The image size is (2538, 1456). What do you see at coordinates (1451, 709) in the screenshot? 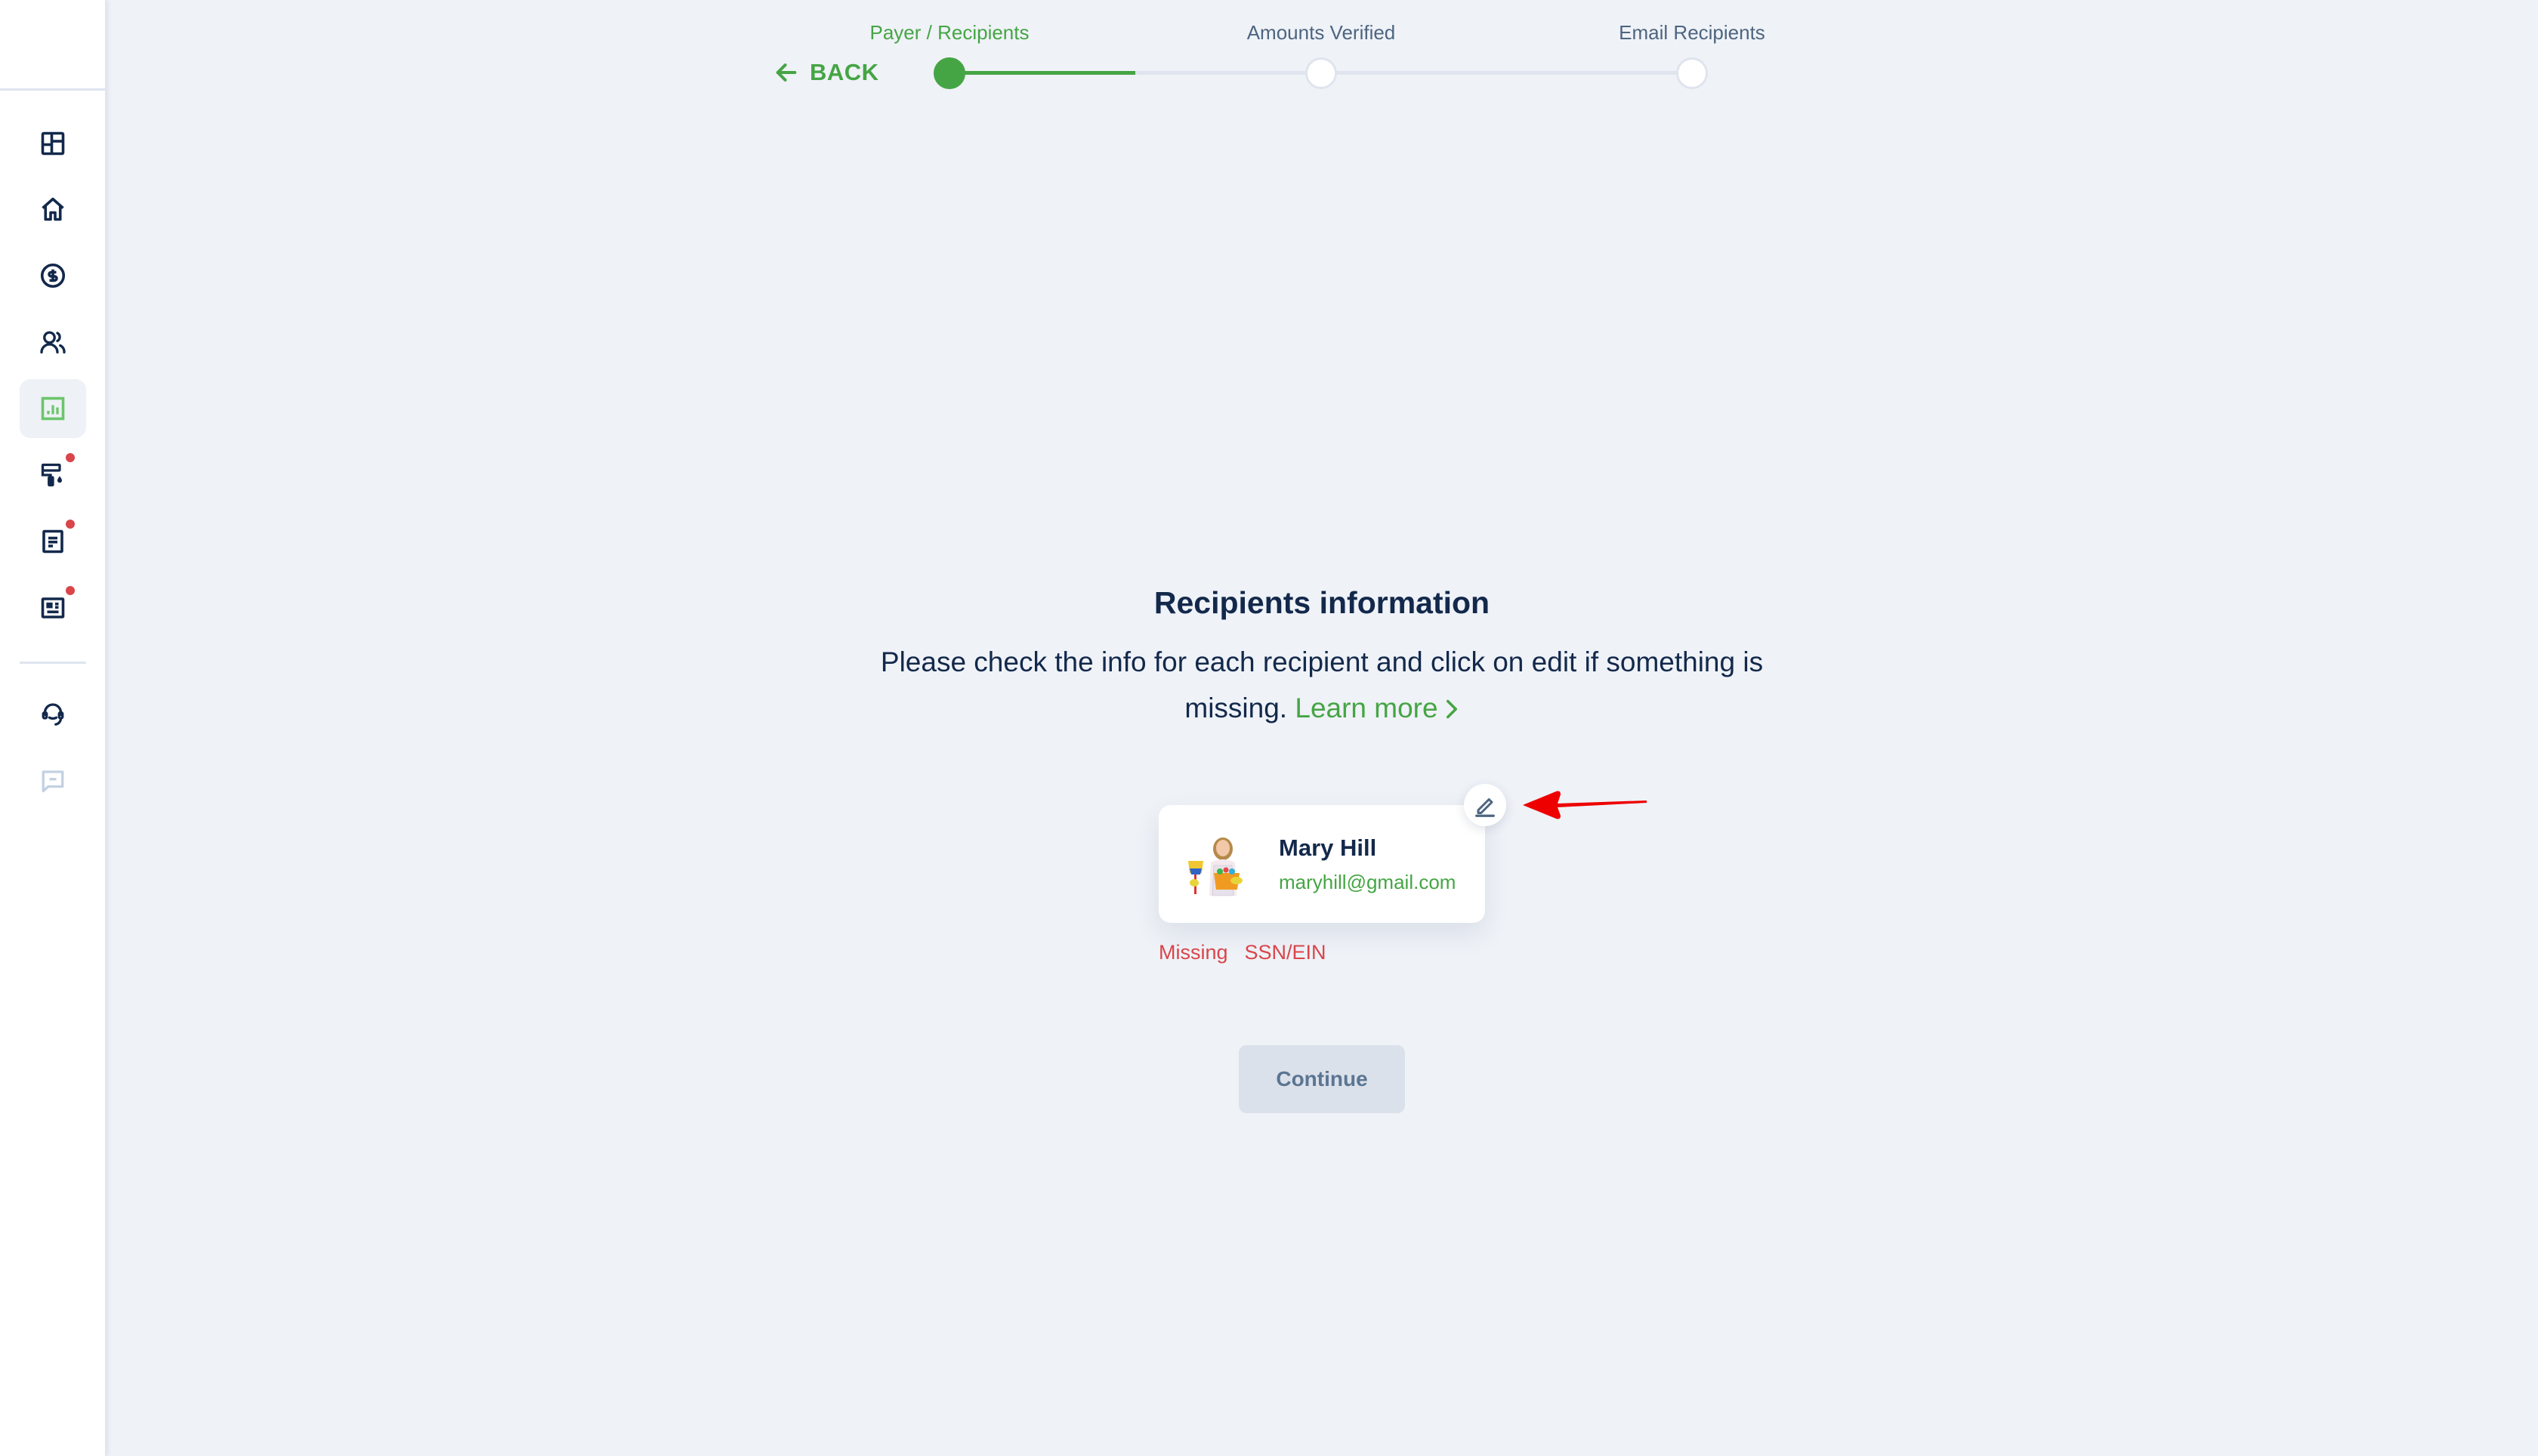
I see `chevron-right-icon` at bounding box center [1451, 709].